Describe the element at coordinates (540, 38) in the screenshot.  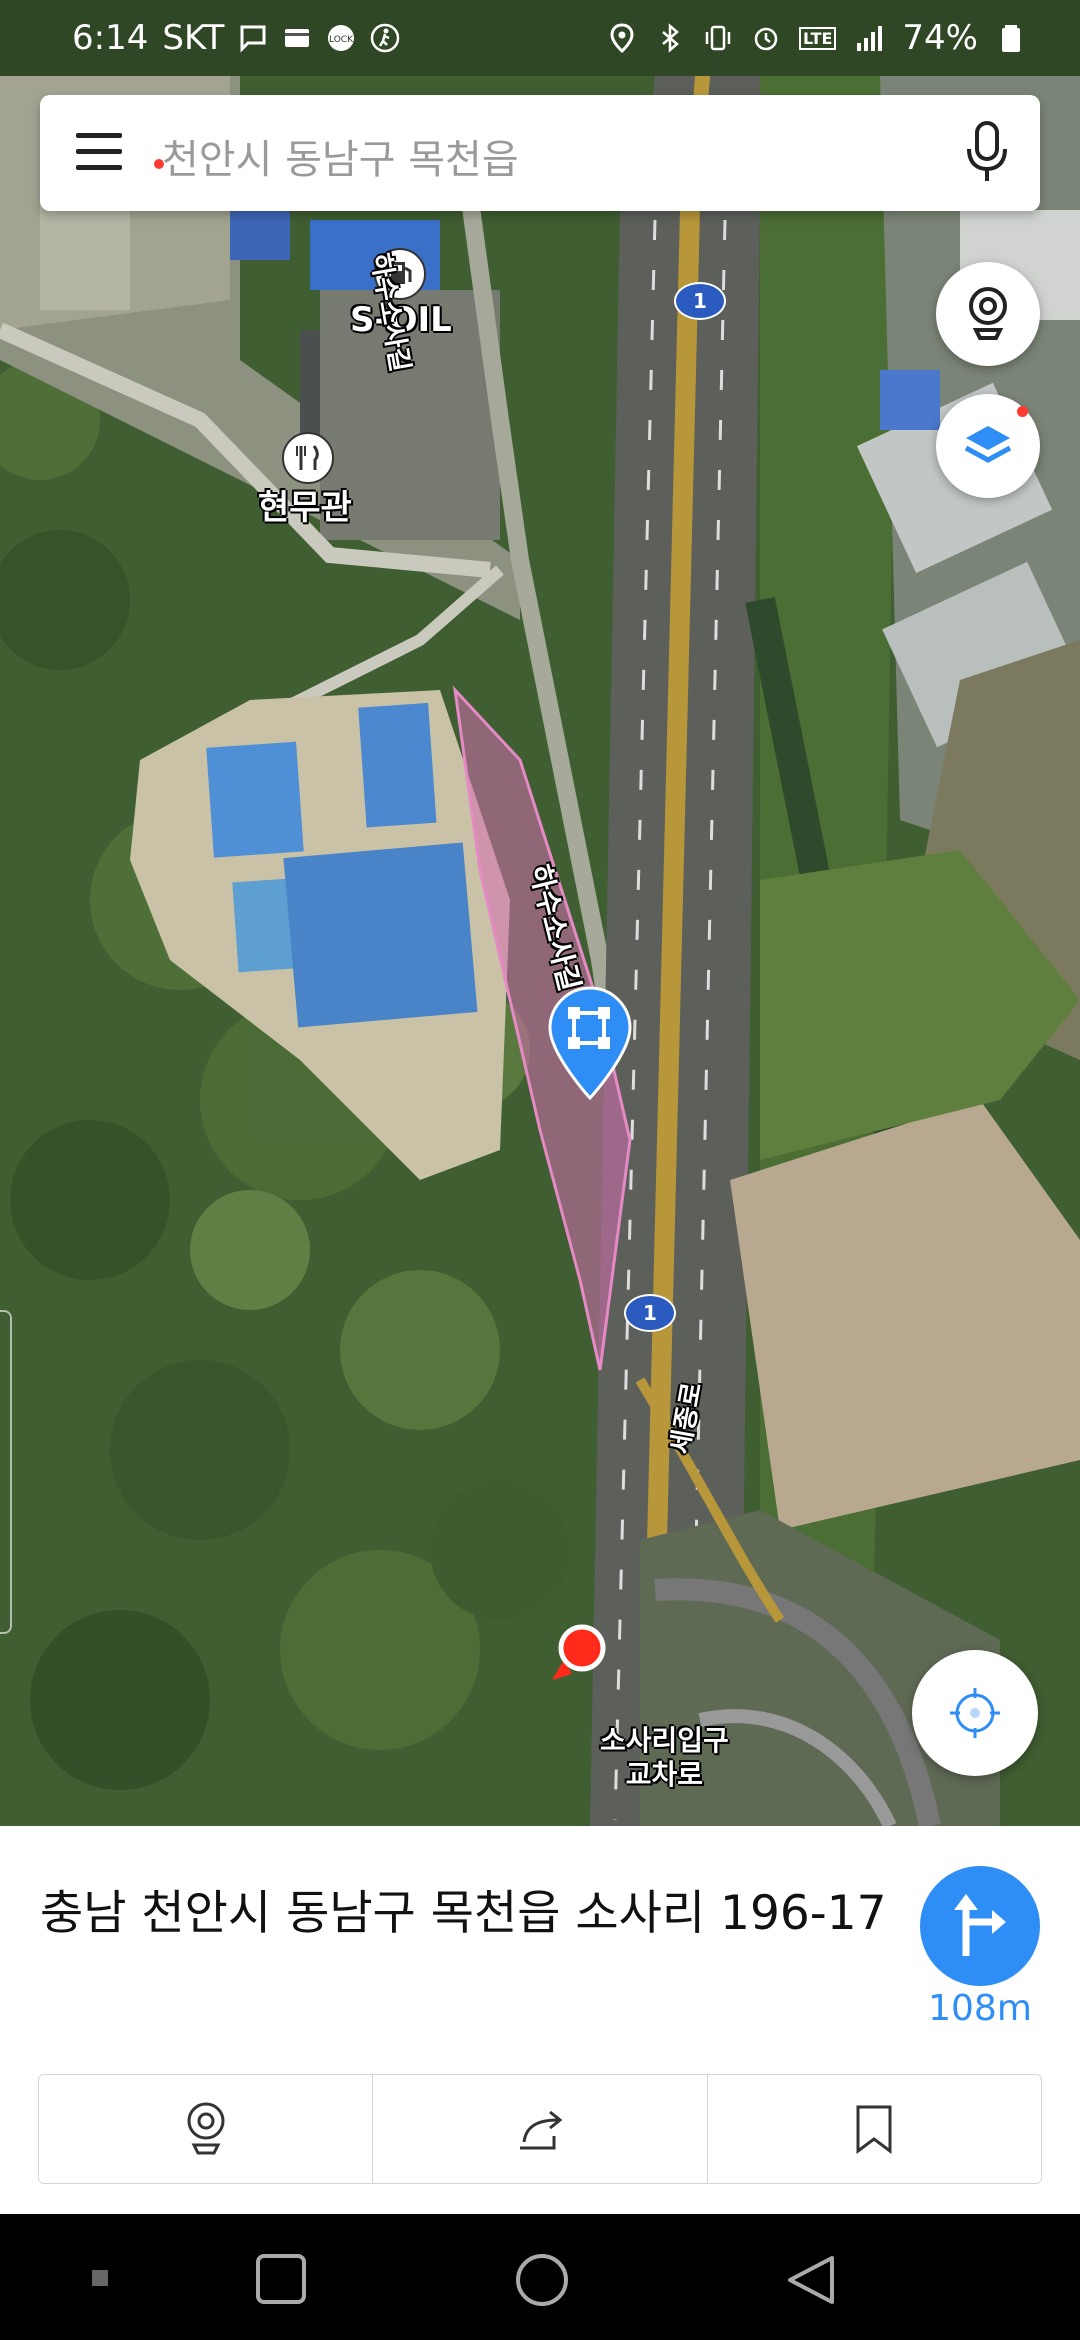
I see `status-bar: 6:14 SKT LOCK LTE 74%` at that location.